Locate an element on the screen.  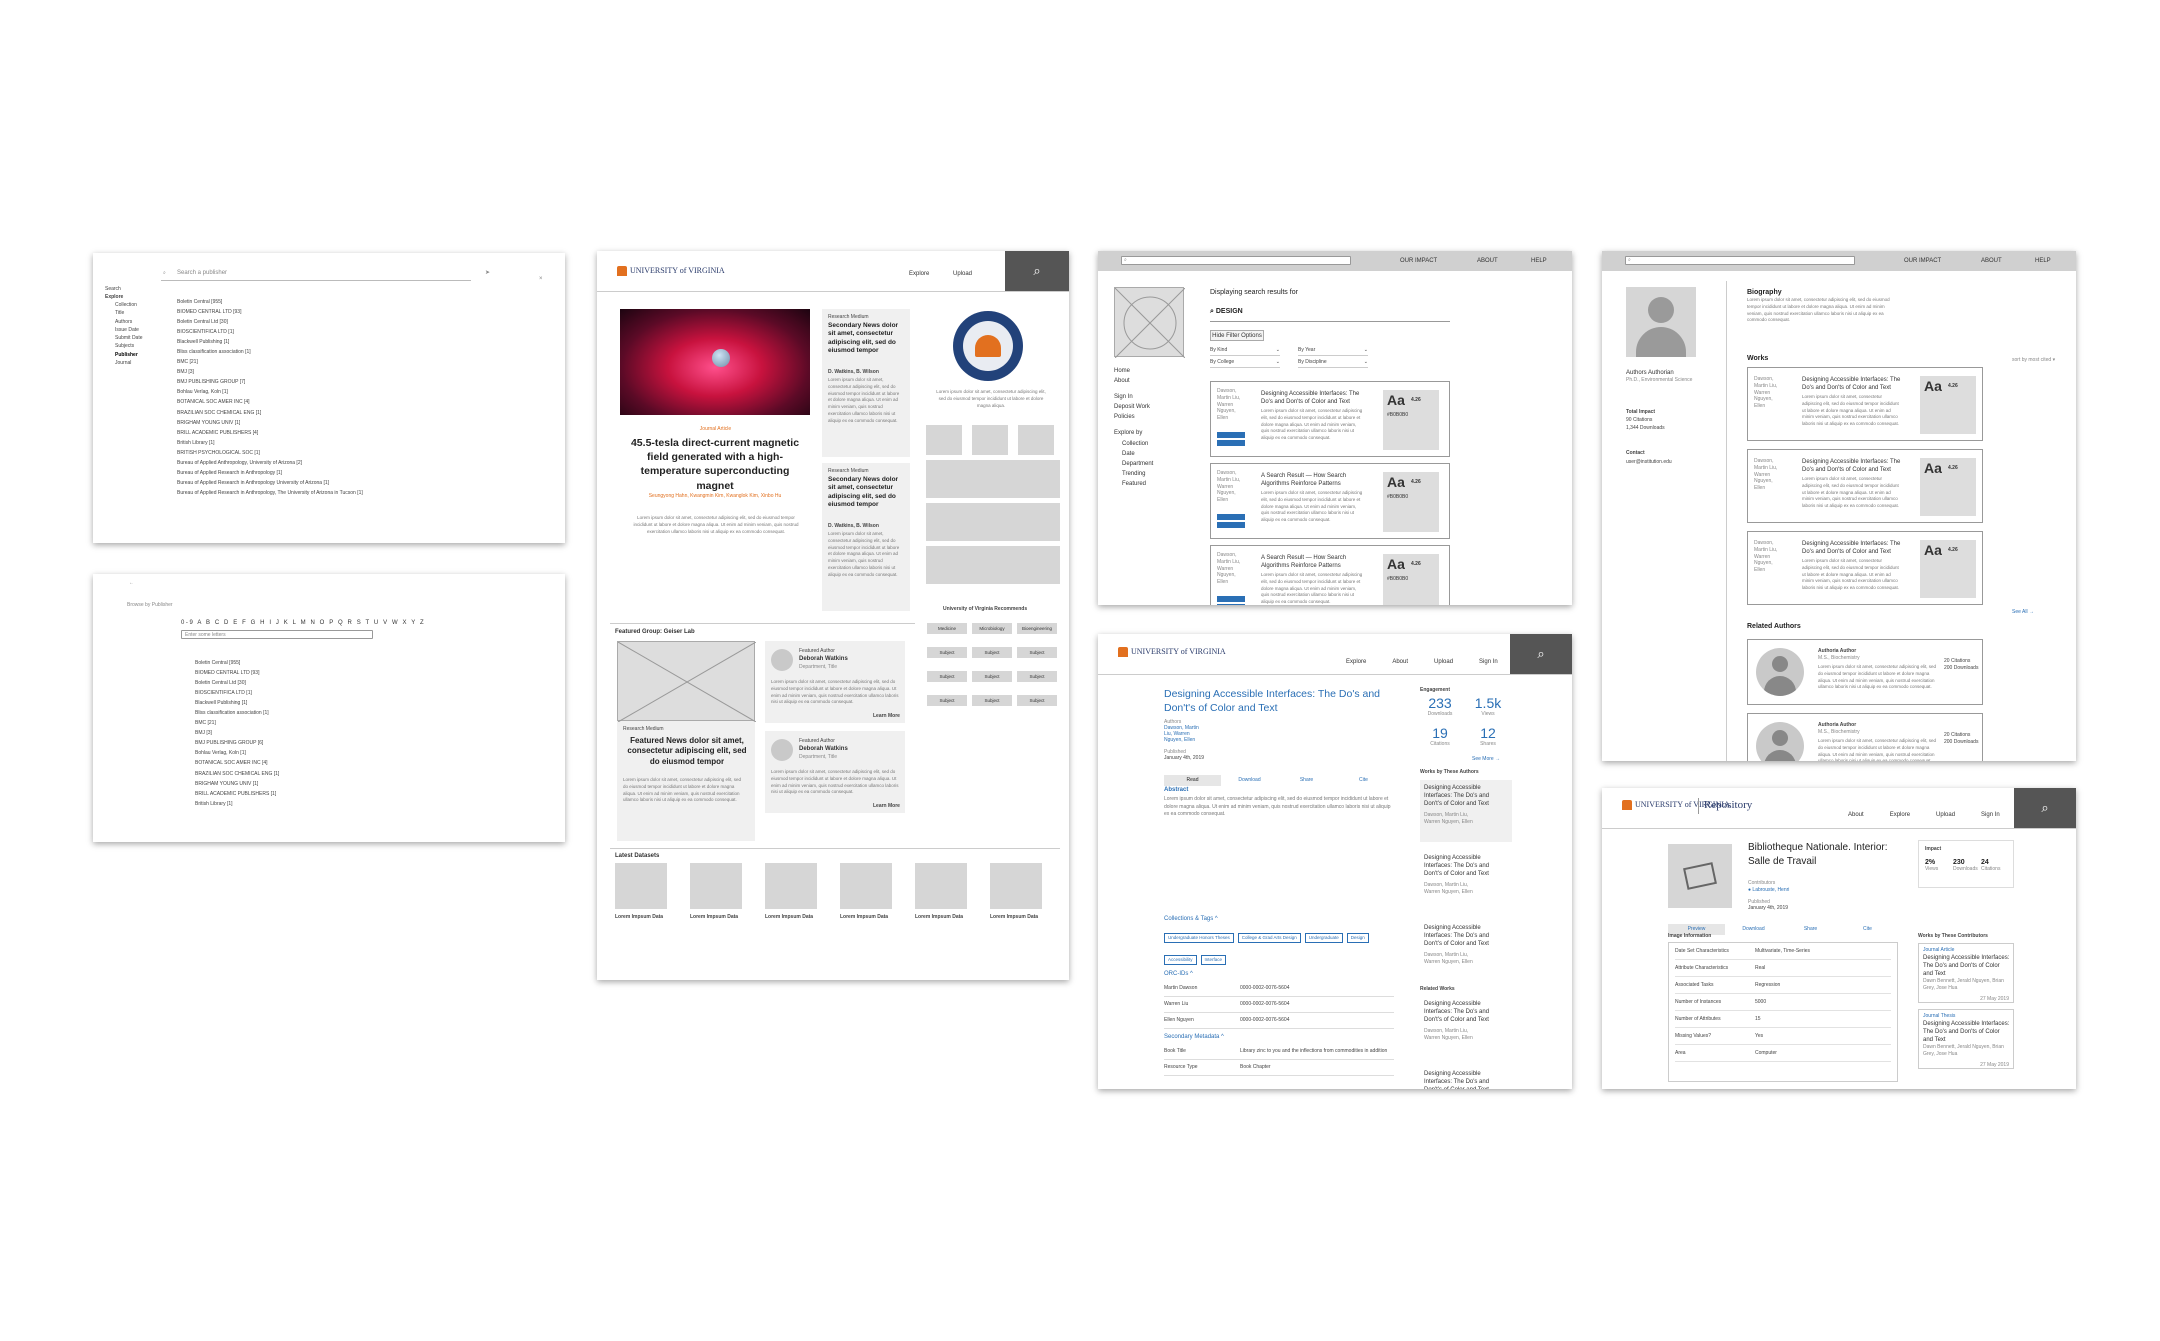
orcid-title: ORC-IDs ^ is located at coordinates (1178, 974).